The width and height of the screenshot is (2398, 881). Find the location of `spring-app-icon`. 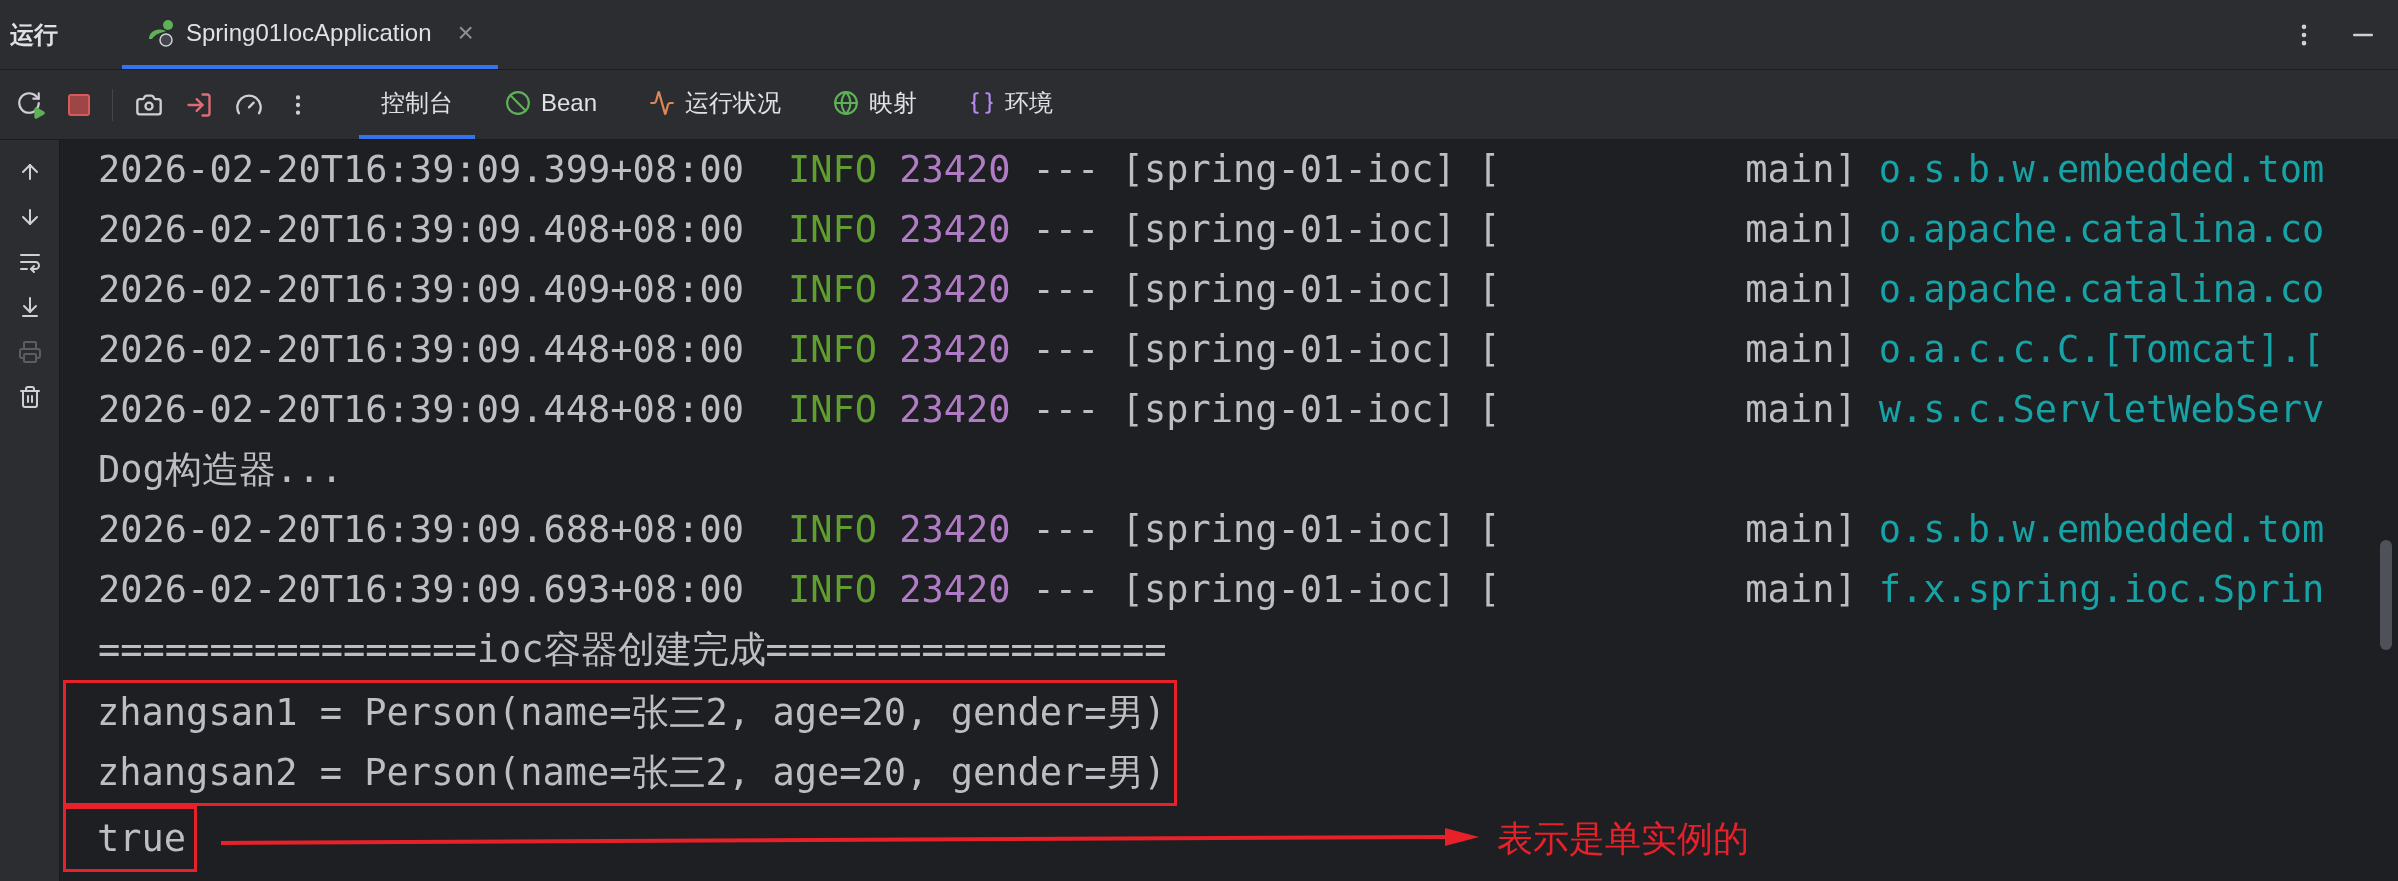

spring-app-icon is located at coordinates (161, 32).